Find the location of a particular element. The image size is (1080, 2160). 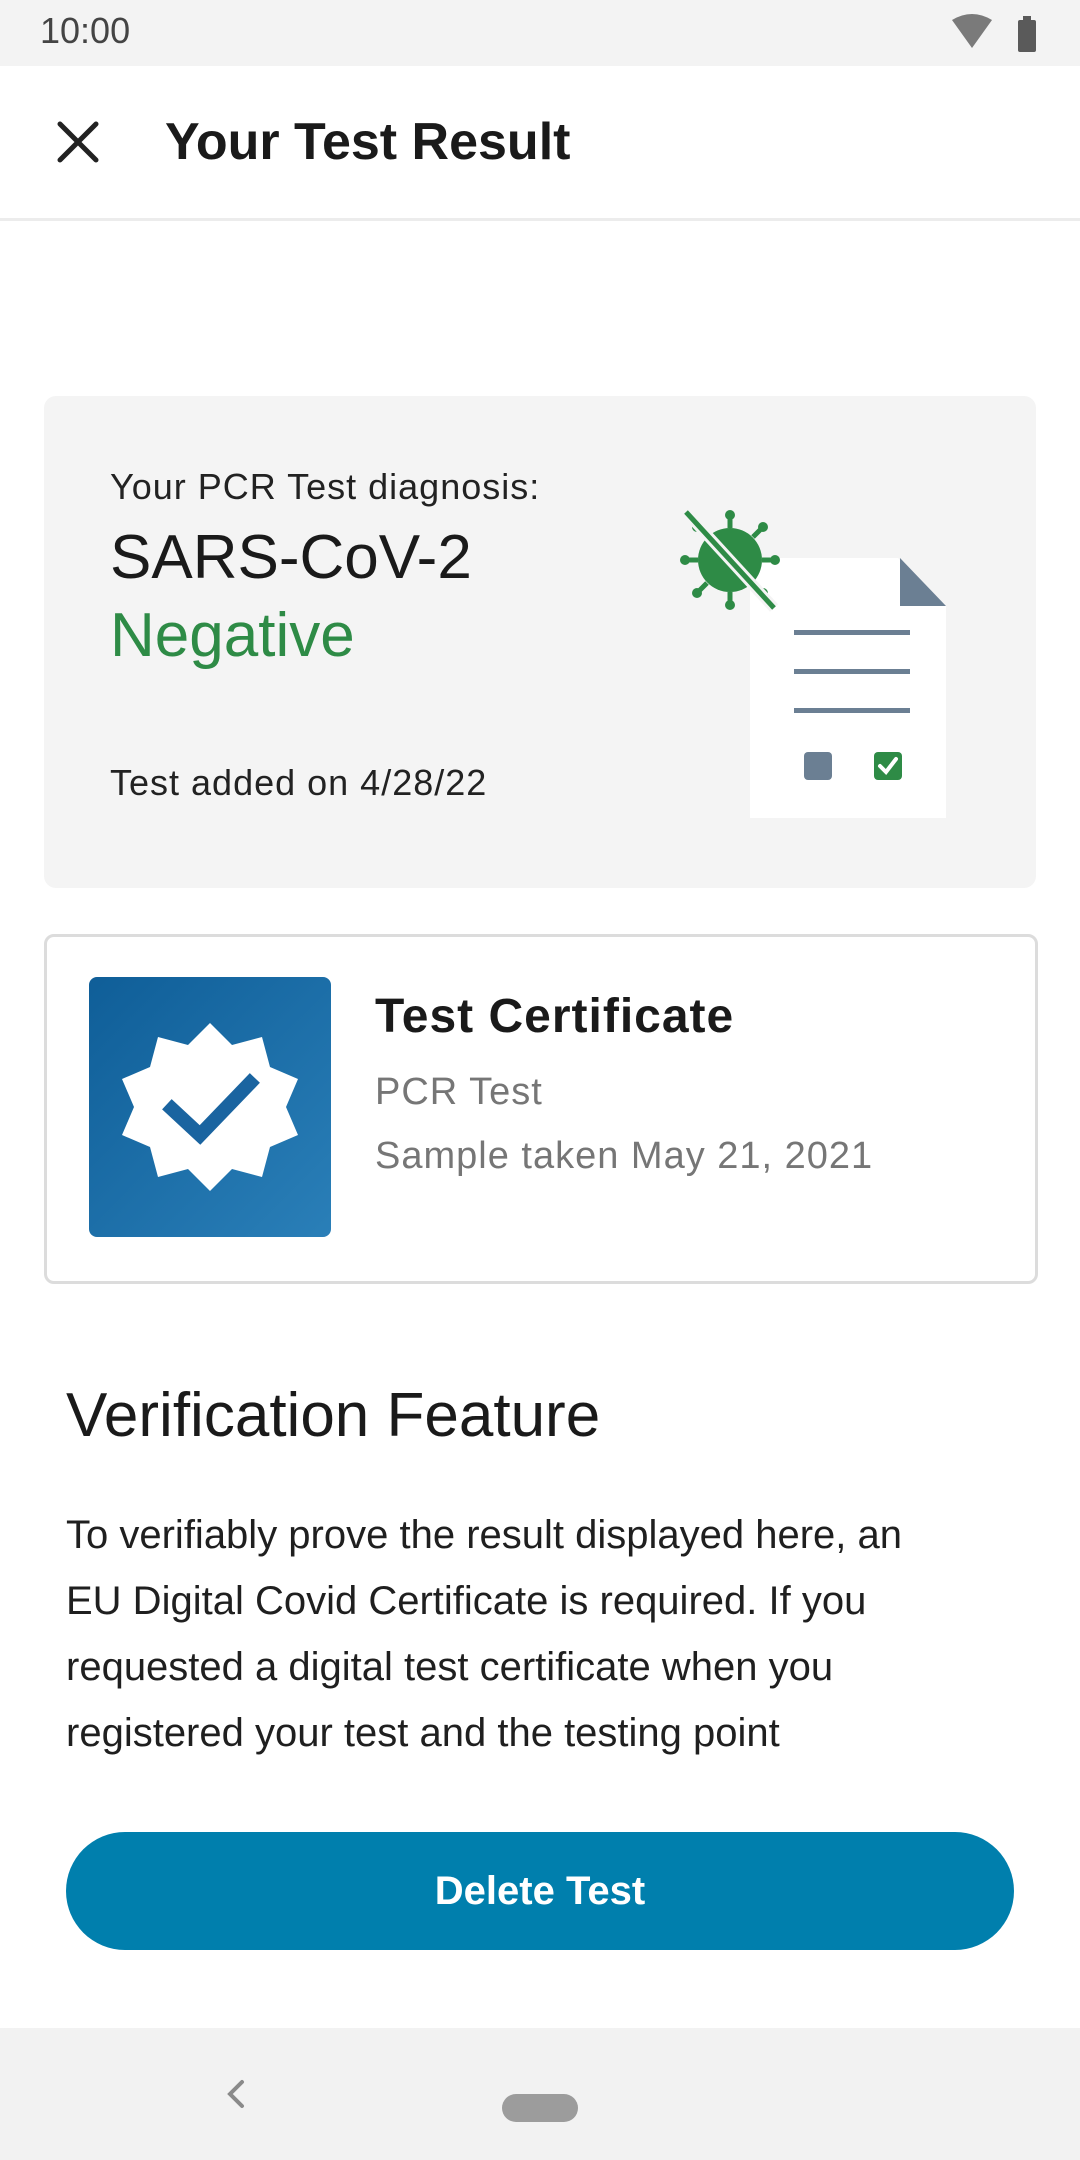

back-button is located at coordinates (236, 2094).